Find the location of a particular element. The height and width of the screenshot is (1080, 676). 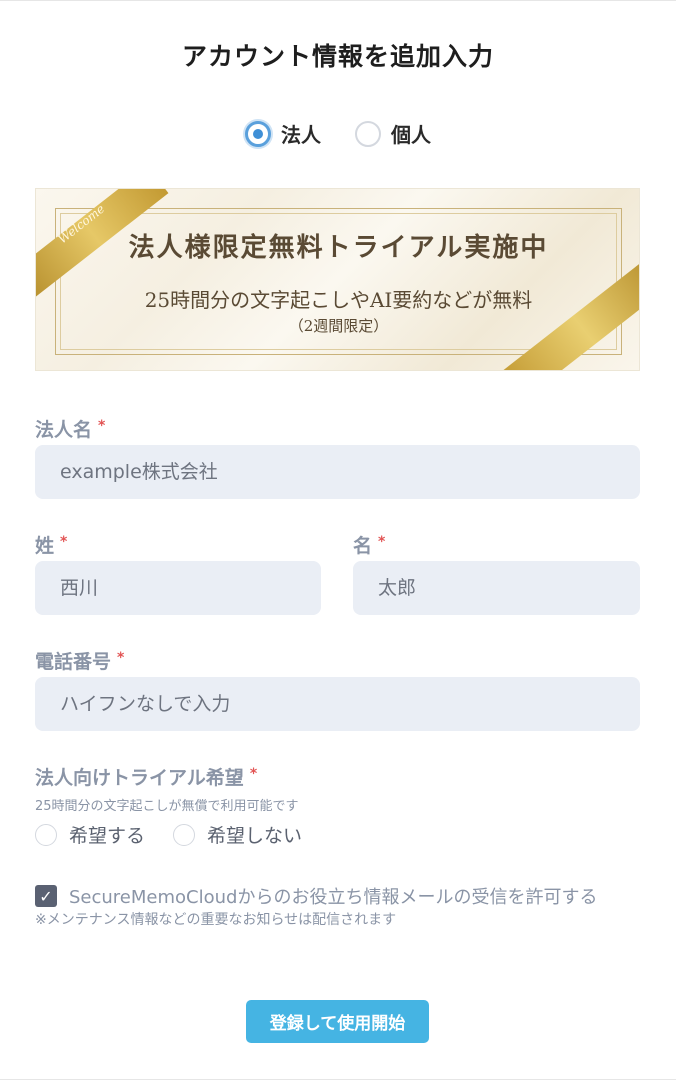

trial-hint: 25時間分の文字起こしが無償で利用可能です is located at coordinates (167, 806).